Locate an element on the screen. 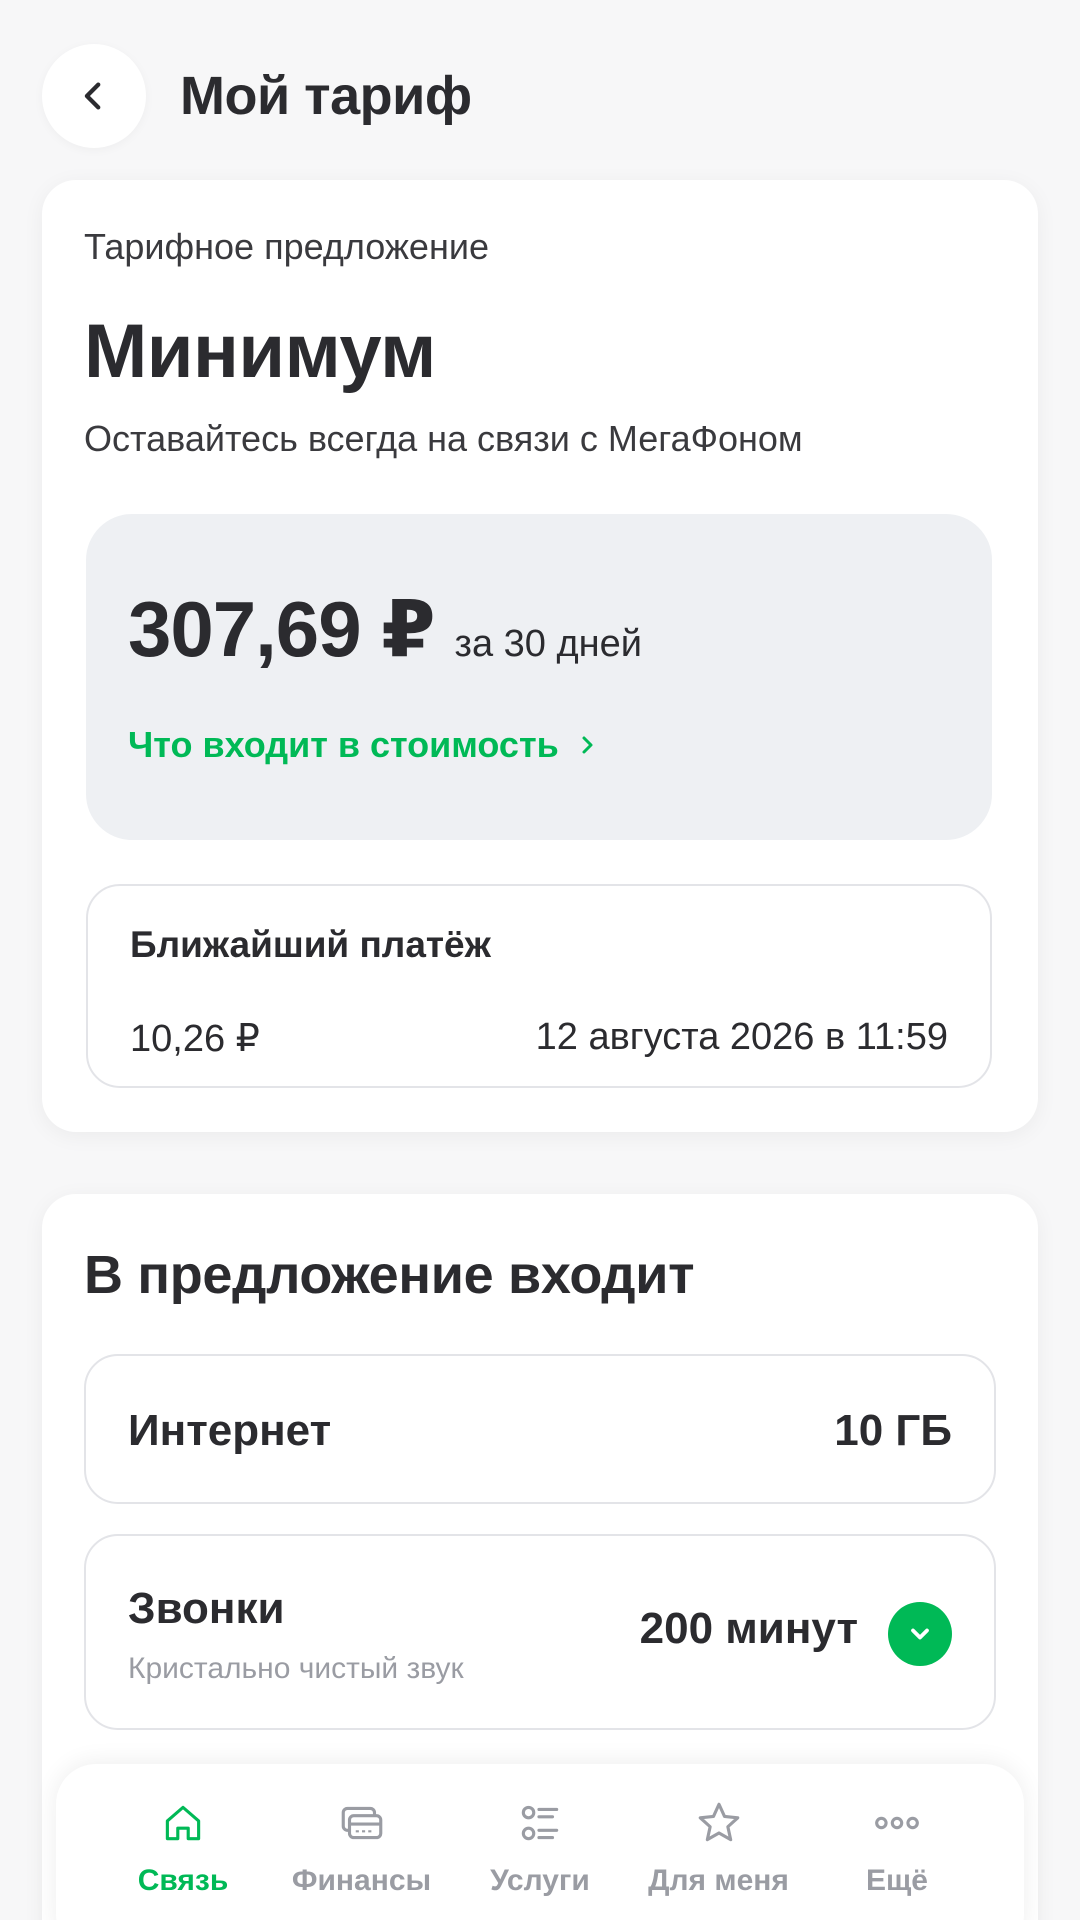 The width and height of the screenshot is (1080, 1920). expand-button is located at coordinates (920, 1634).